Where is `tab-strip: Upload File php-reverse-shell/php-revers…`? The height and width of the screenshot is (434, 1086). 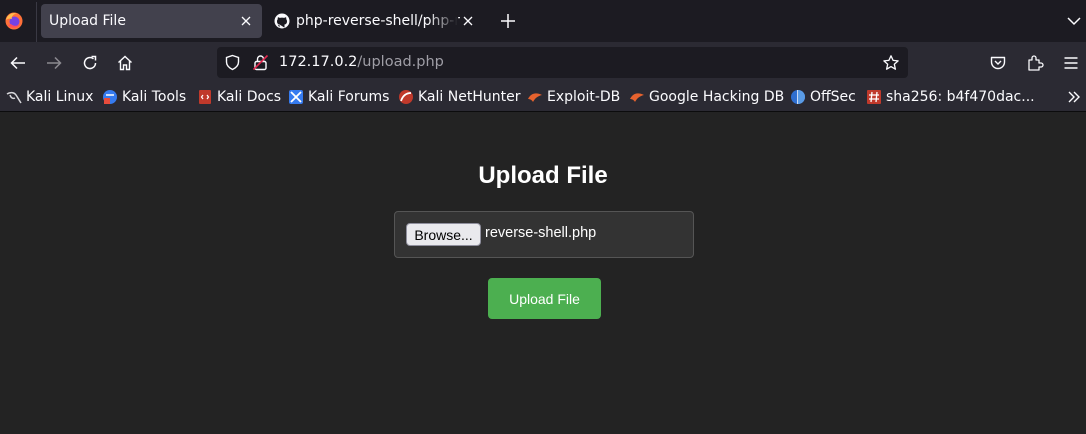
tab-strip: Upload File php-reverse-shell/php-revers… is located at coordinates (543, 21).